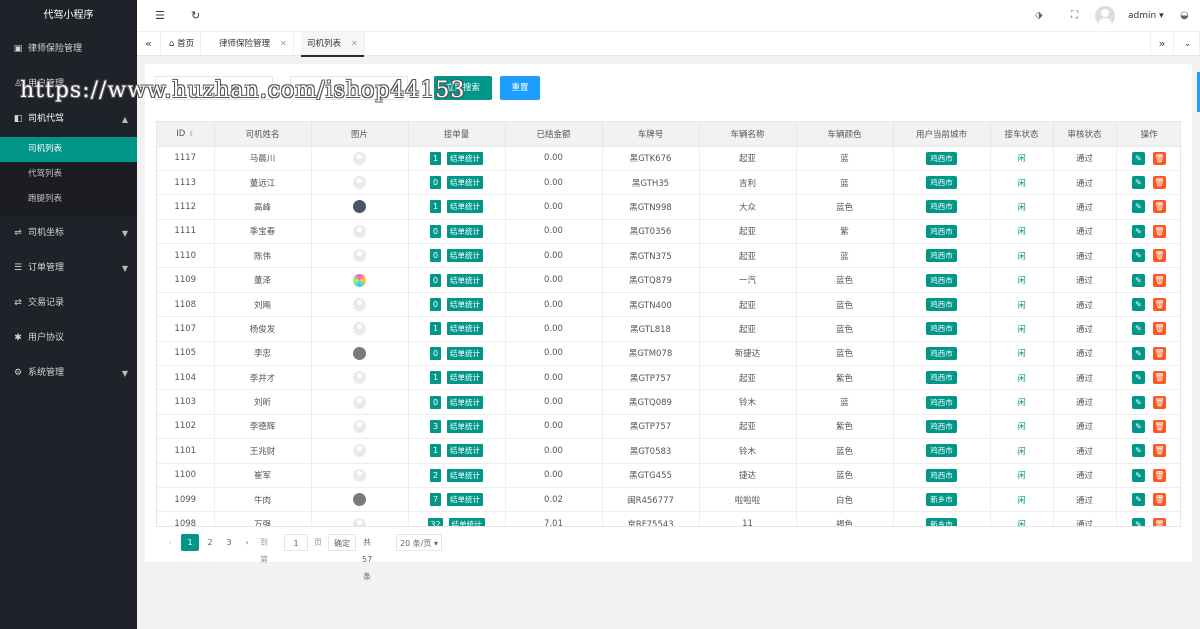 The height and width of the screenshot is (629, 1200). I want to click on confirm-button: 确定, so click(342, 542).